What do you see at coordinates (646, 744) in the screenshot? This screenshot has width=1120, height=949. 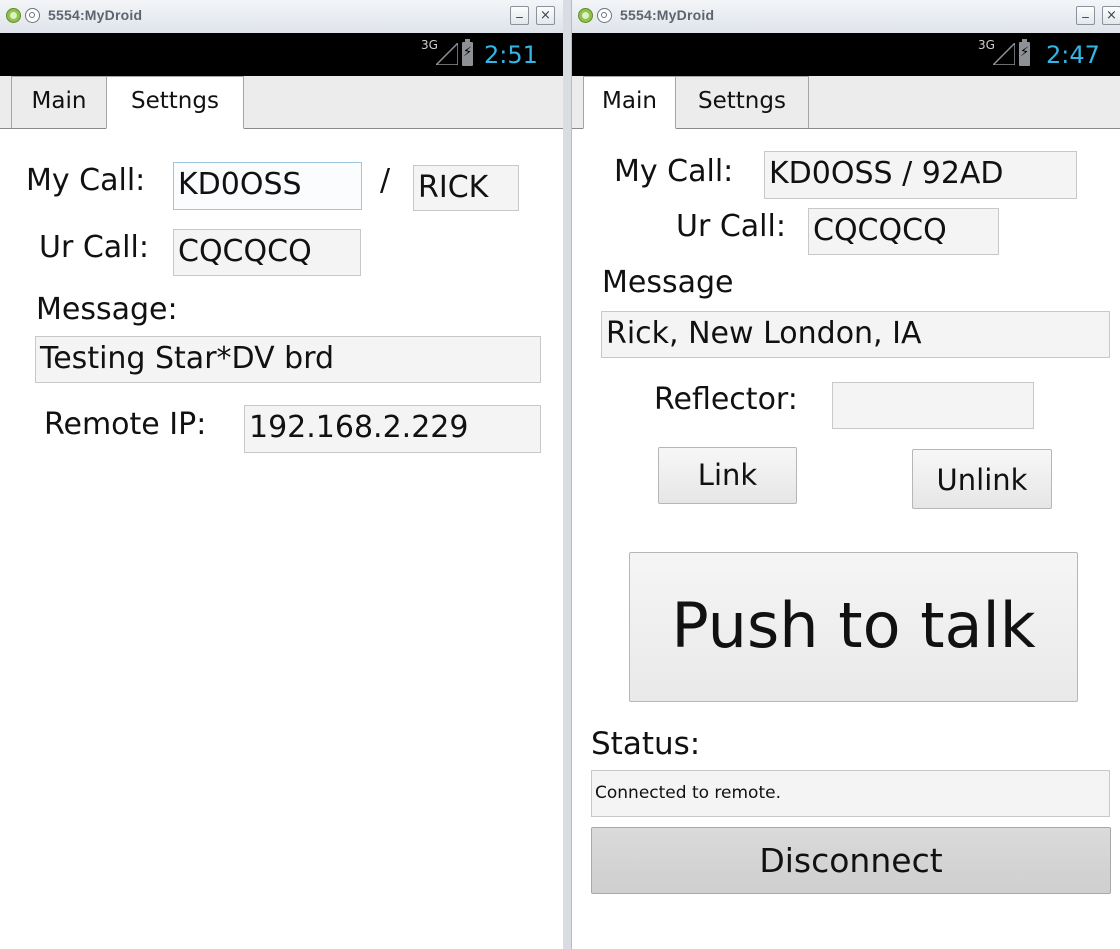 I see `status-label: Status:` at bounding box center [646, 744].